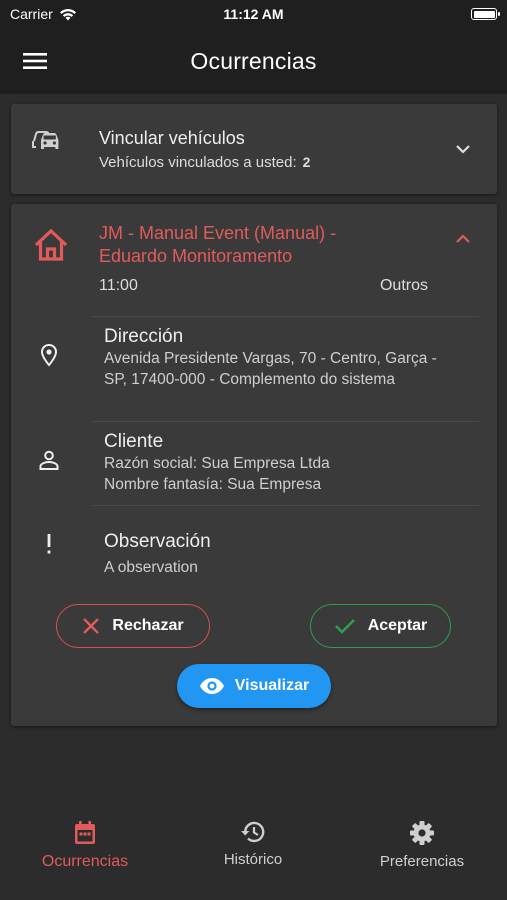 This screenshot has height=900, width=507. I want to click on nav-item-preferencias: Preferencias, so click(422, 845).